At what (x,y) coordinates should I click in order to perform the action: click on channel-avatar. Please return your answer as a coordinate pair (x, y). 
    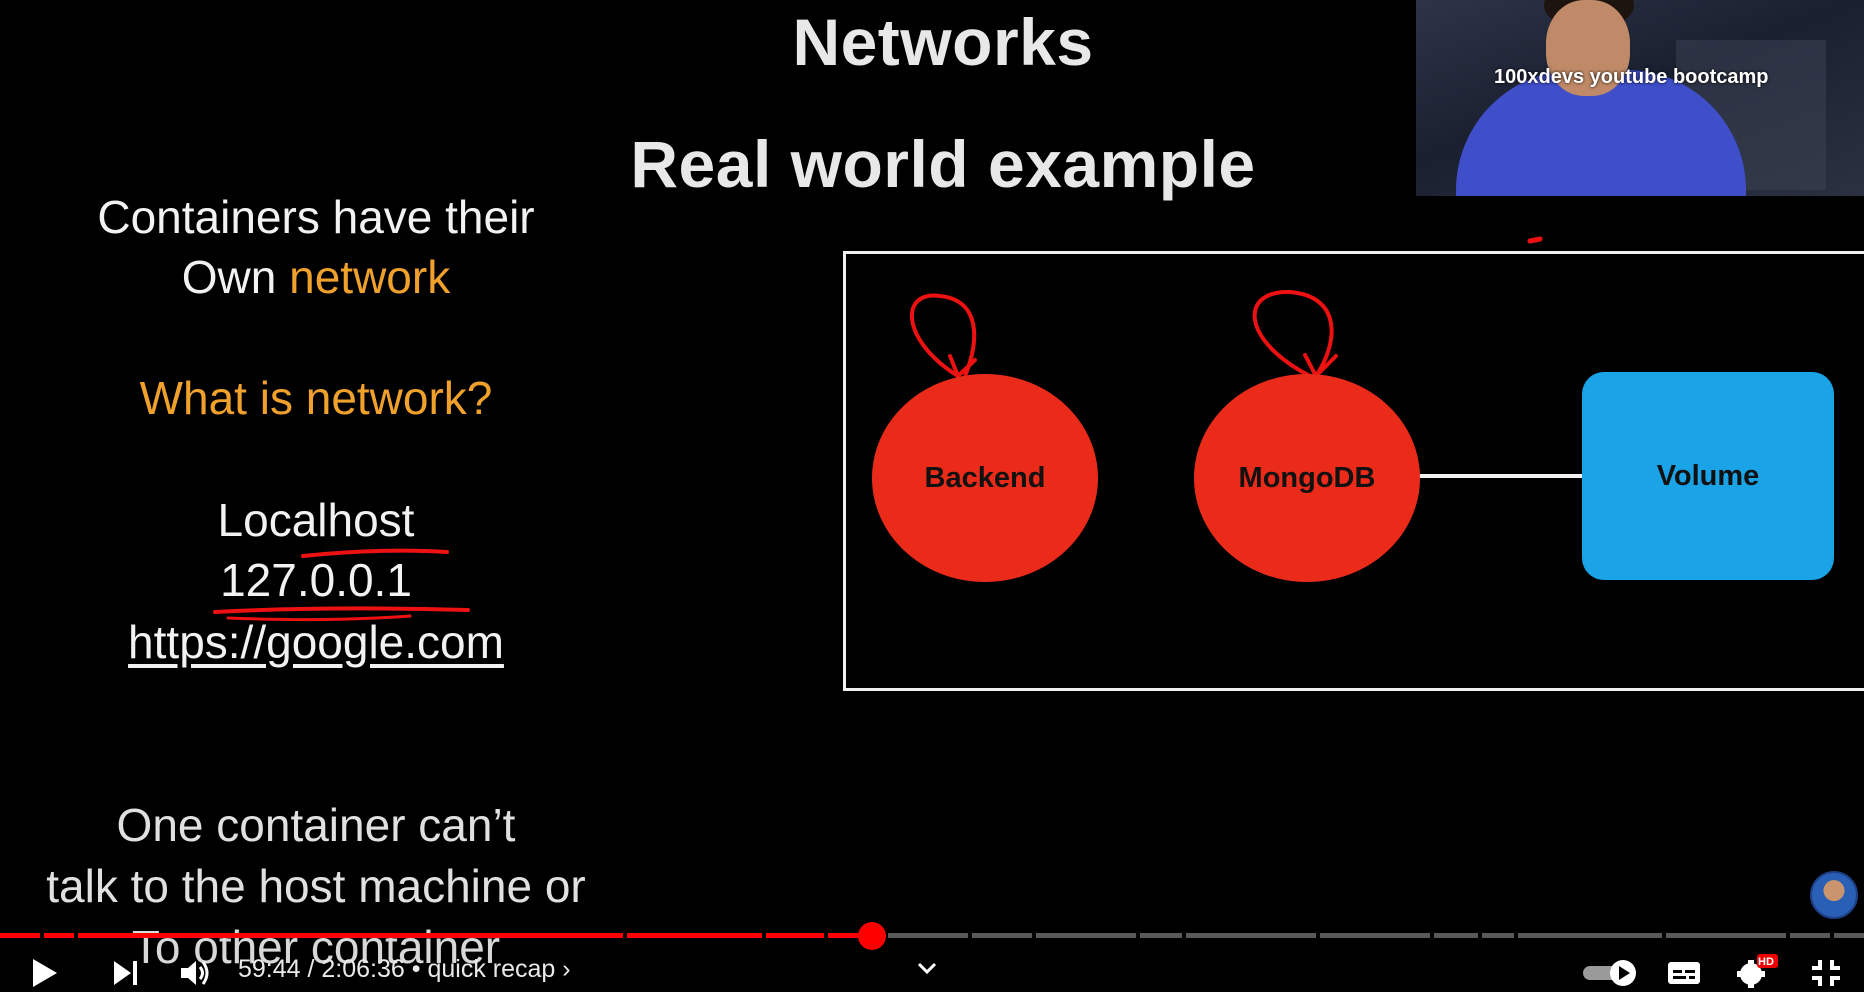
    Looking at the image, I should click on (1834, 895).